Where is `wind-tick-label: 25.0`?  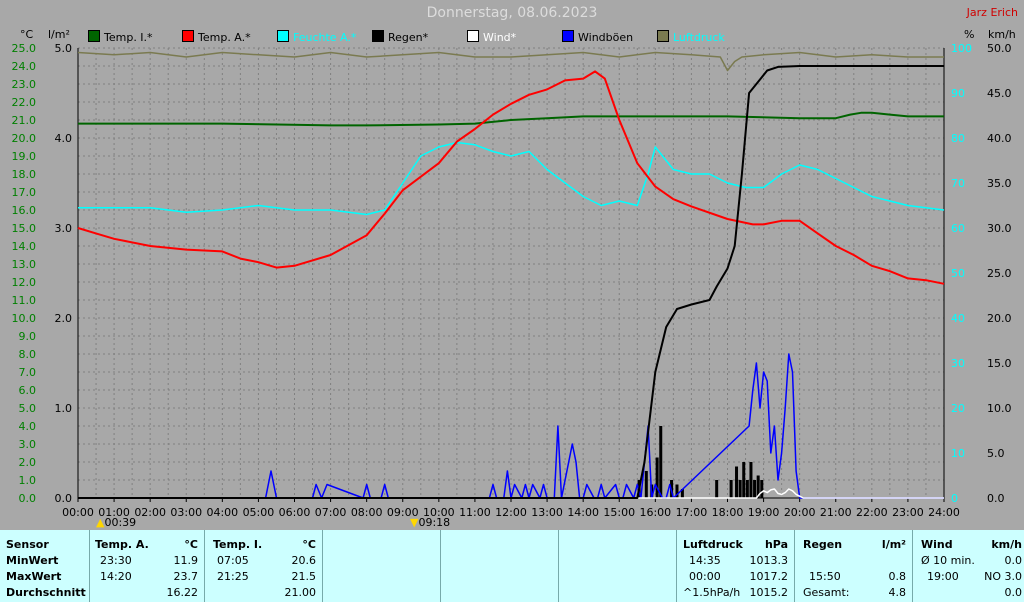
wind-tick-label: 25.0 is located at coordinates (999, 273).